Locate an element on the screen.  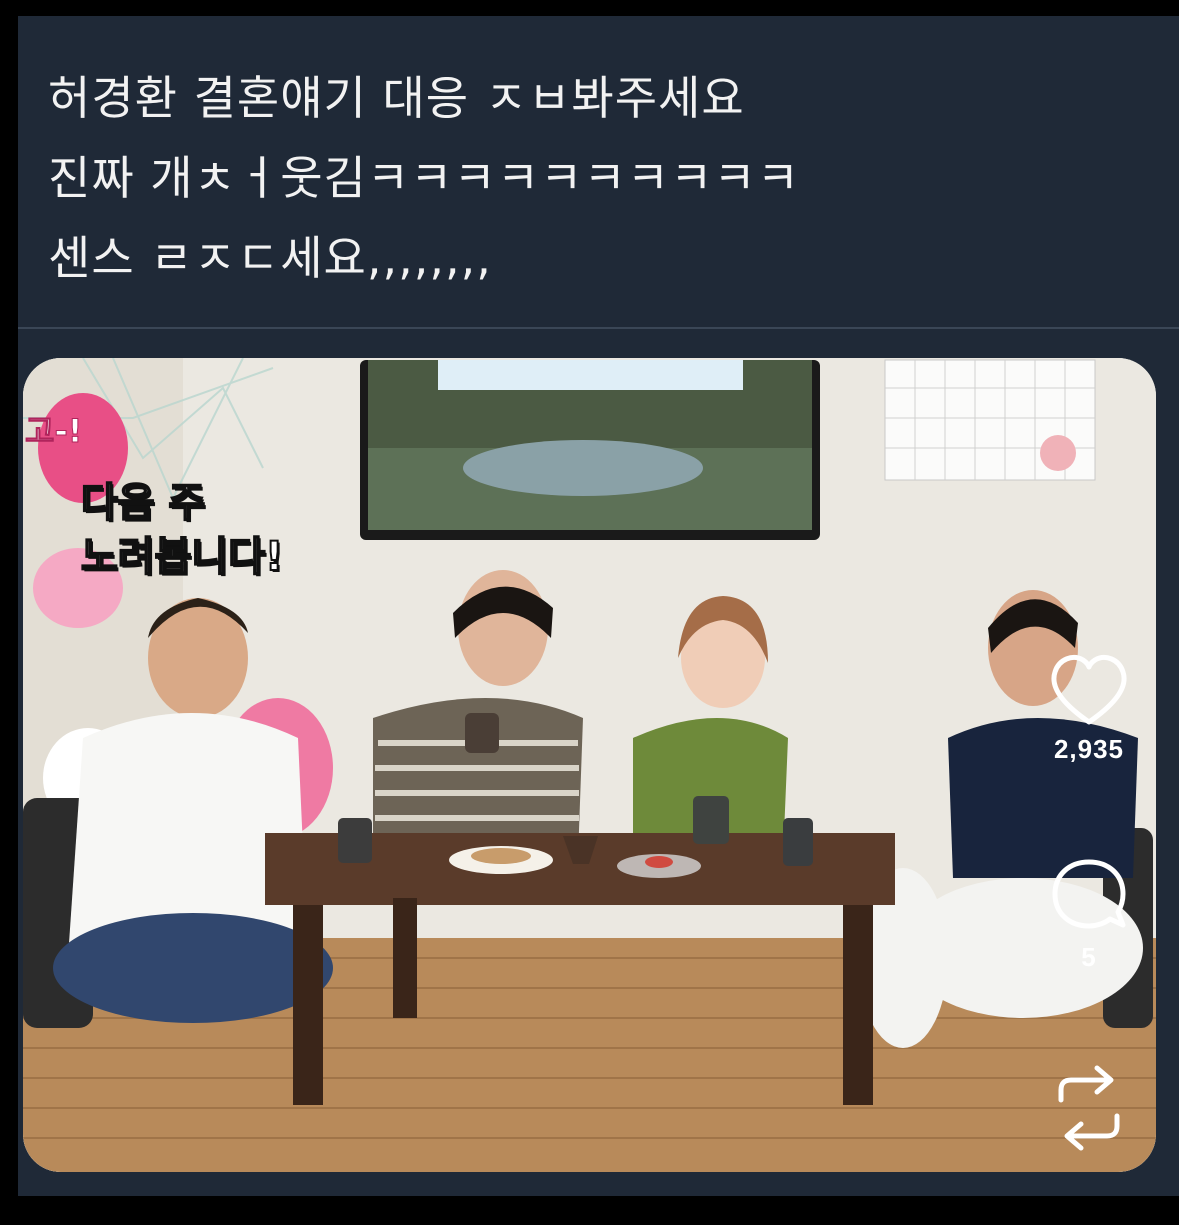
caption-line: 다음 주 is located at coordinates (143, 503).